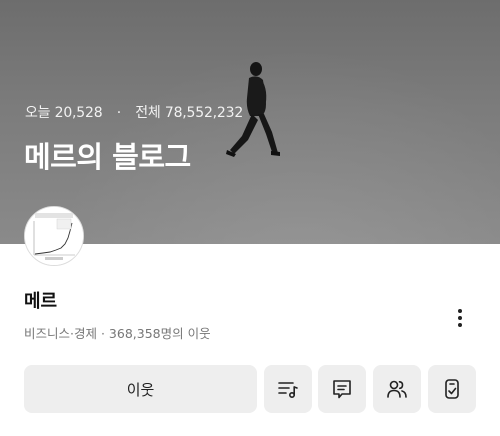 The width and height of the screenshot is (500, 436). I want to click on playlist-button, so click(288, 389).